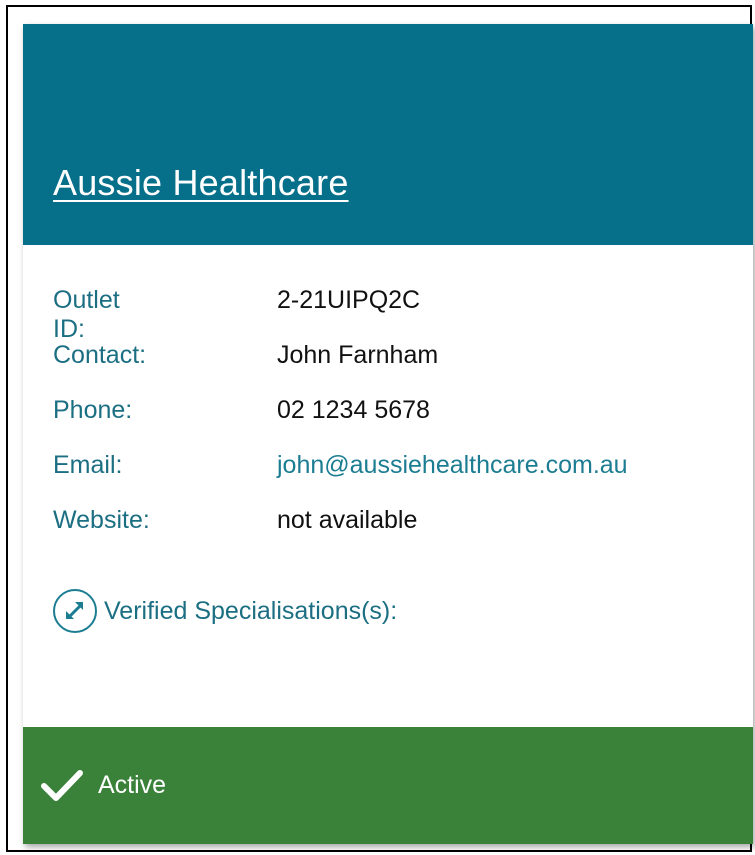 The height and width of the screenshot is (855, 755). What do you see at coordinates (101, 520) in the screenshot?
I see `website-label: Website:` at bounding box center [101, 520].